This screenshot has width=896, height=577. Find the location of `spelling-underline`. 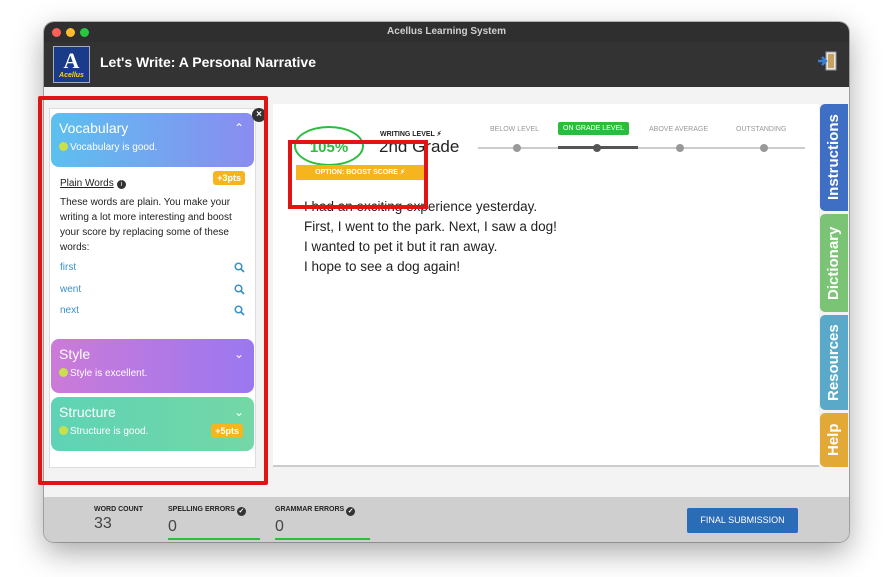

spelling-underline is located at coordinates (214, 539).